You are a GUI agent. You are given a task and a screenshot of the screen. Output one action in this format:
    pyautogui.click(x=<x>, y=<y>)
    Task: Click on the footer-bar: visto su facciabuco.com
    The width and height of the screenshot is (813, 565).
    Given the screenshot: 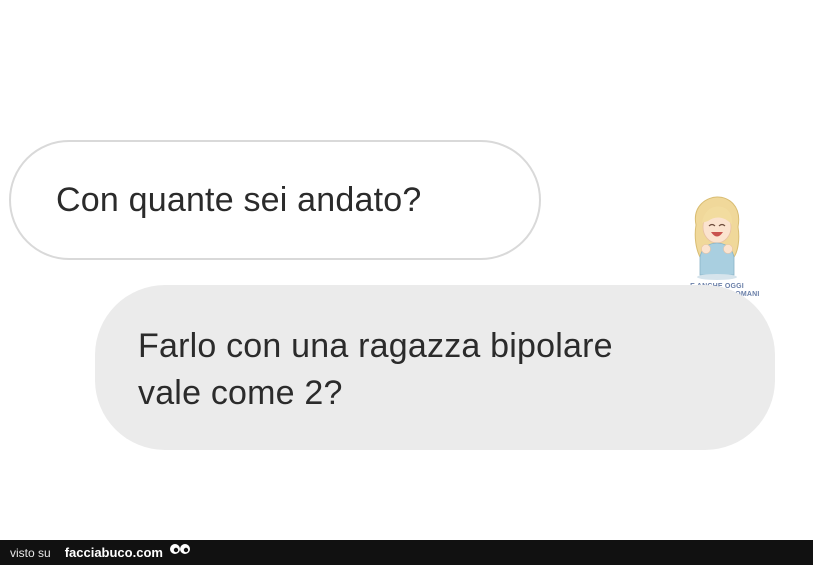 What is the action you would take?
    pyautogui.click(x=406, y=552)
    